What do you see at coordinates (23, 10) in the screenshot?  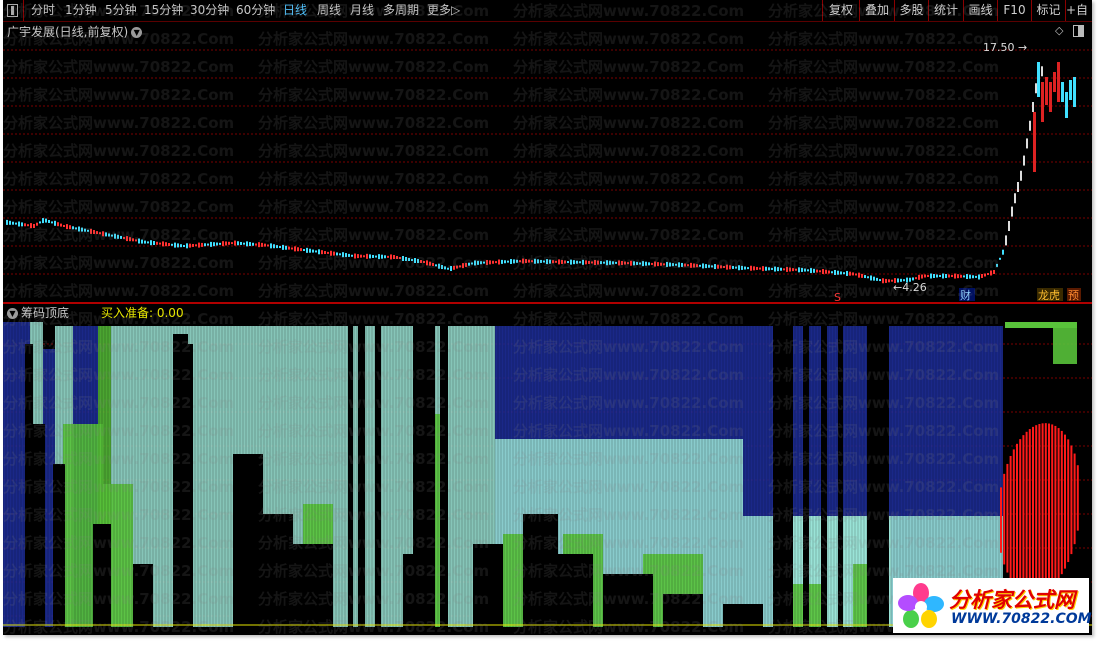 I see `toolbar-separator` at bounding box center [23, 10].